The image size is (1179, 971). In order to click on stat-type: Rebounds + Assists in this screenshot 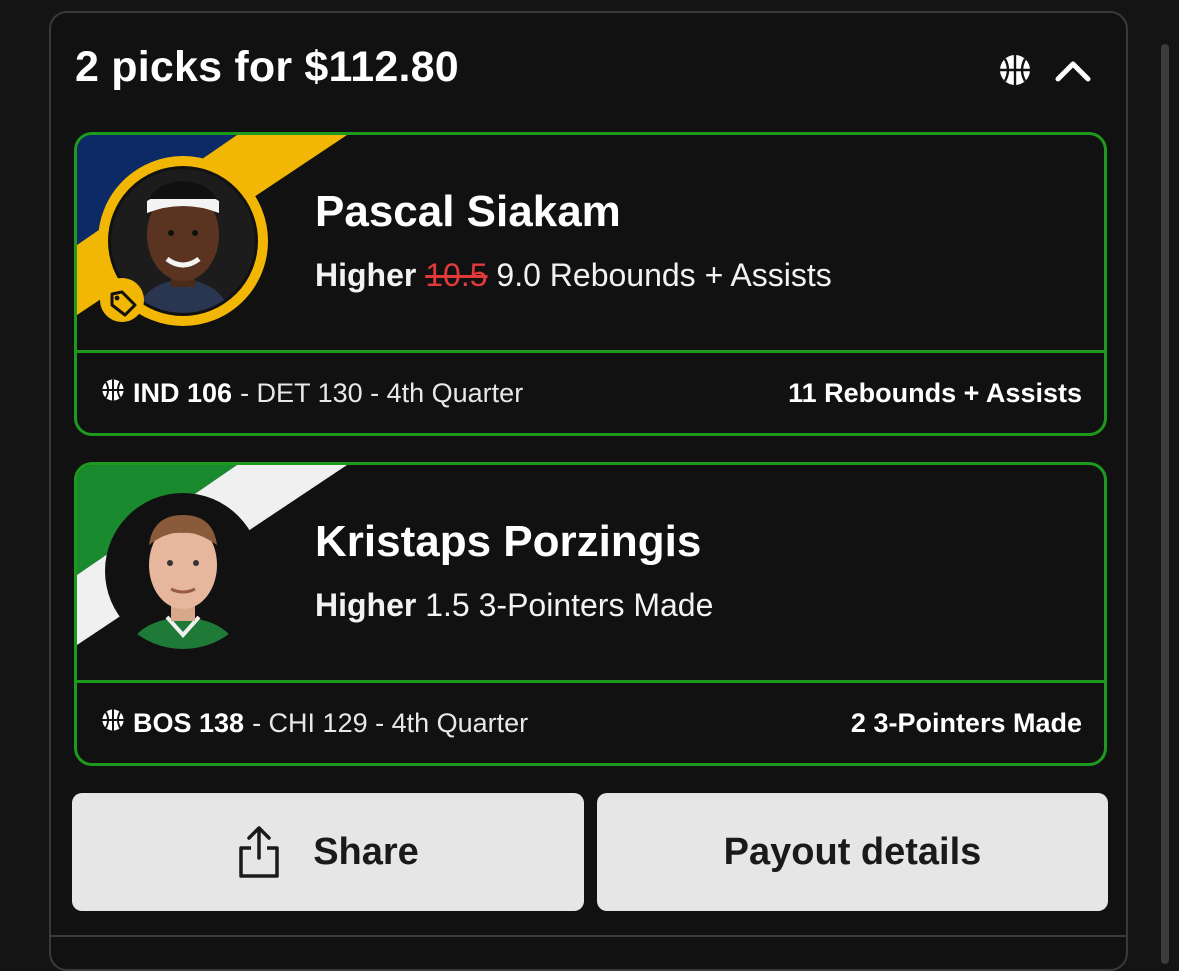, I will do `click(690, 275)`.